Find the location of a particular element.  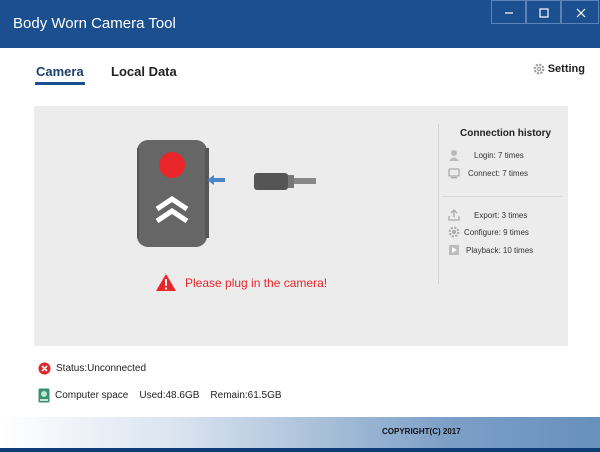

maximize-button is located at coordinates (543, 12).